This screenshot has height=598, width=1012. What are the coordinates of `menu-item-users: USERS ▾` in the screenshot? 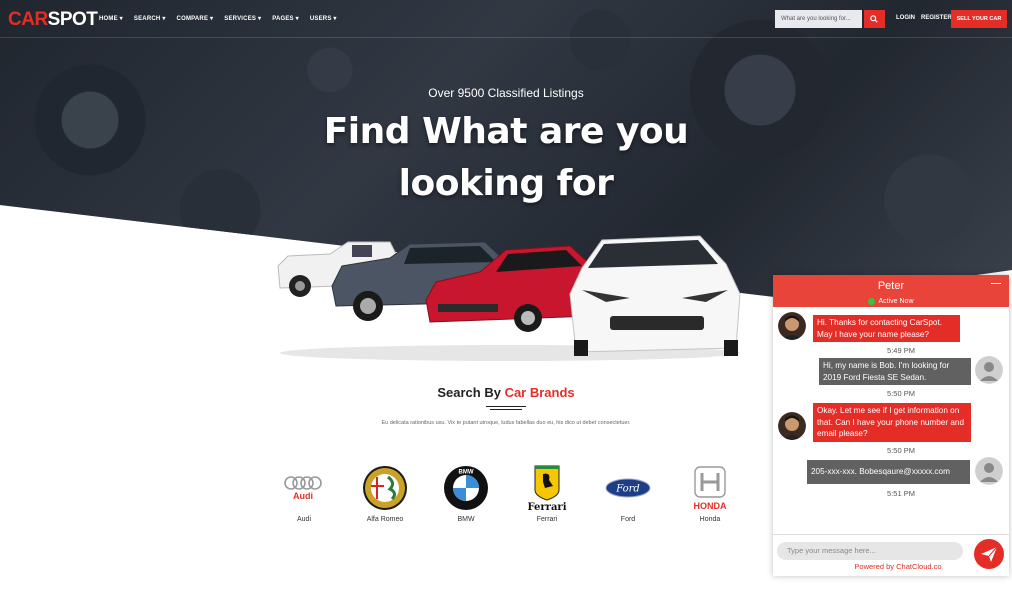 It's located at (323, 18).